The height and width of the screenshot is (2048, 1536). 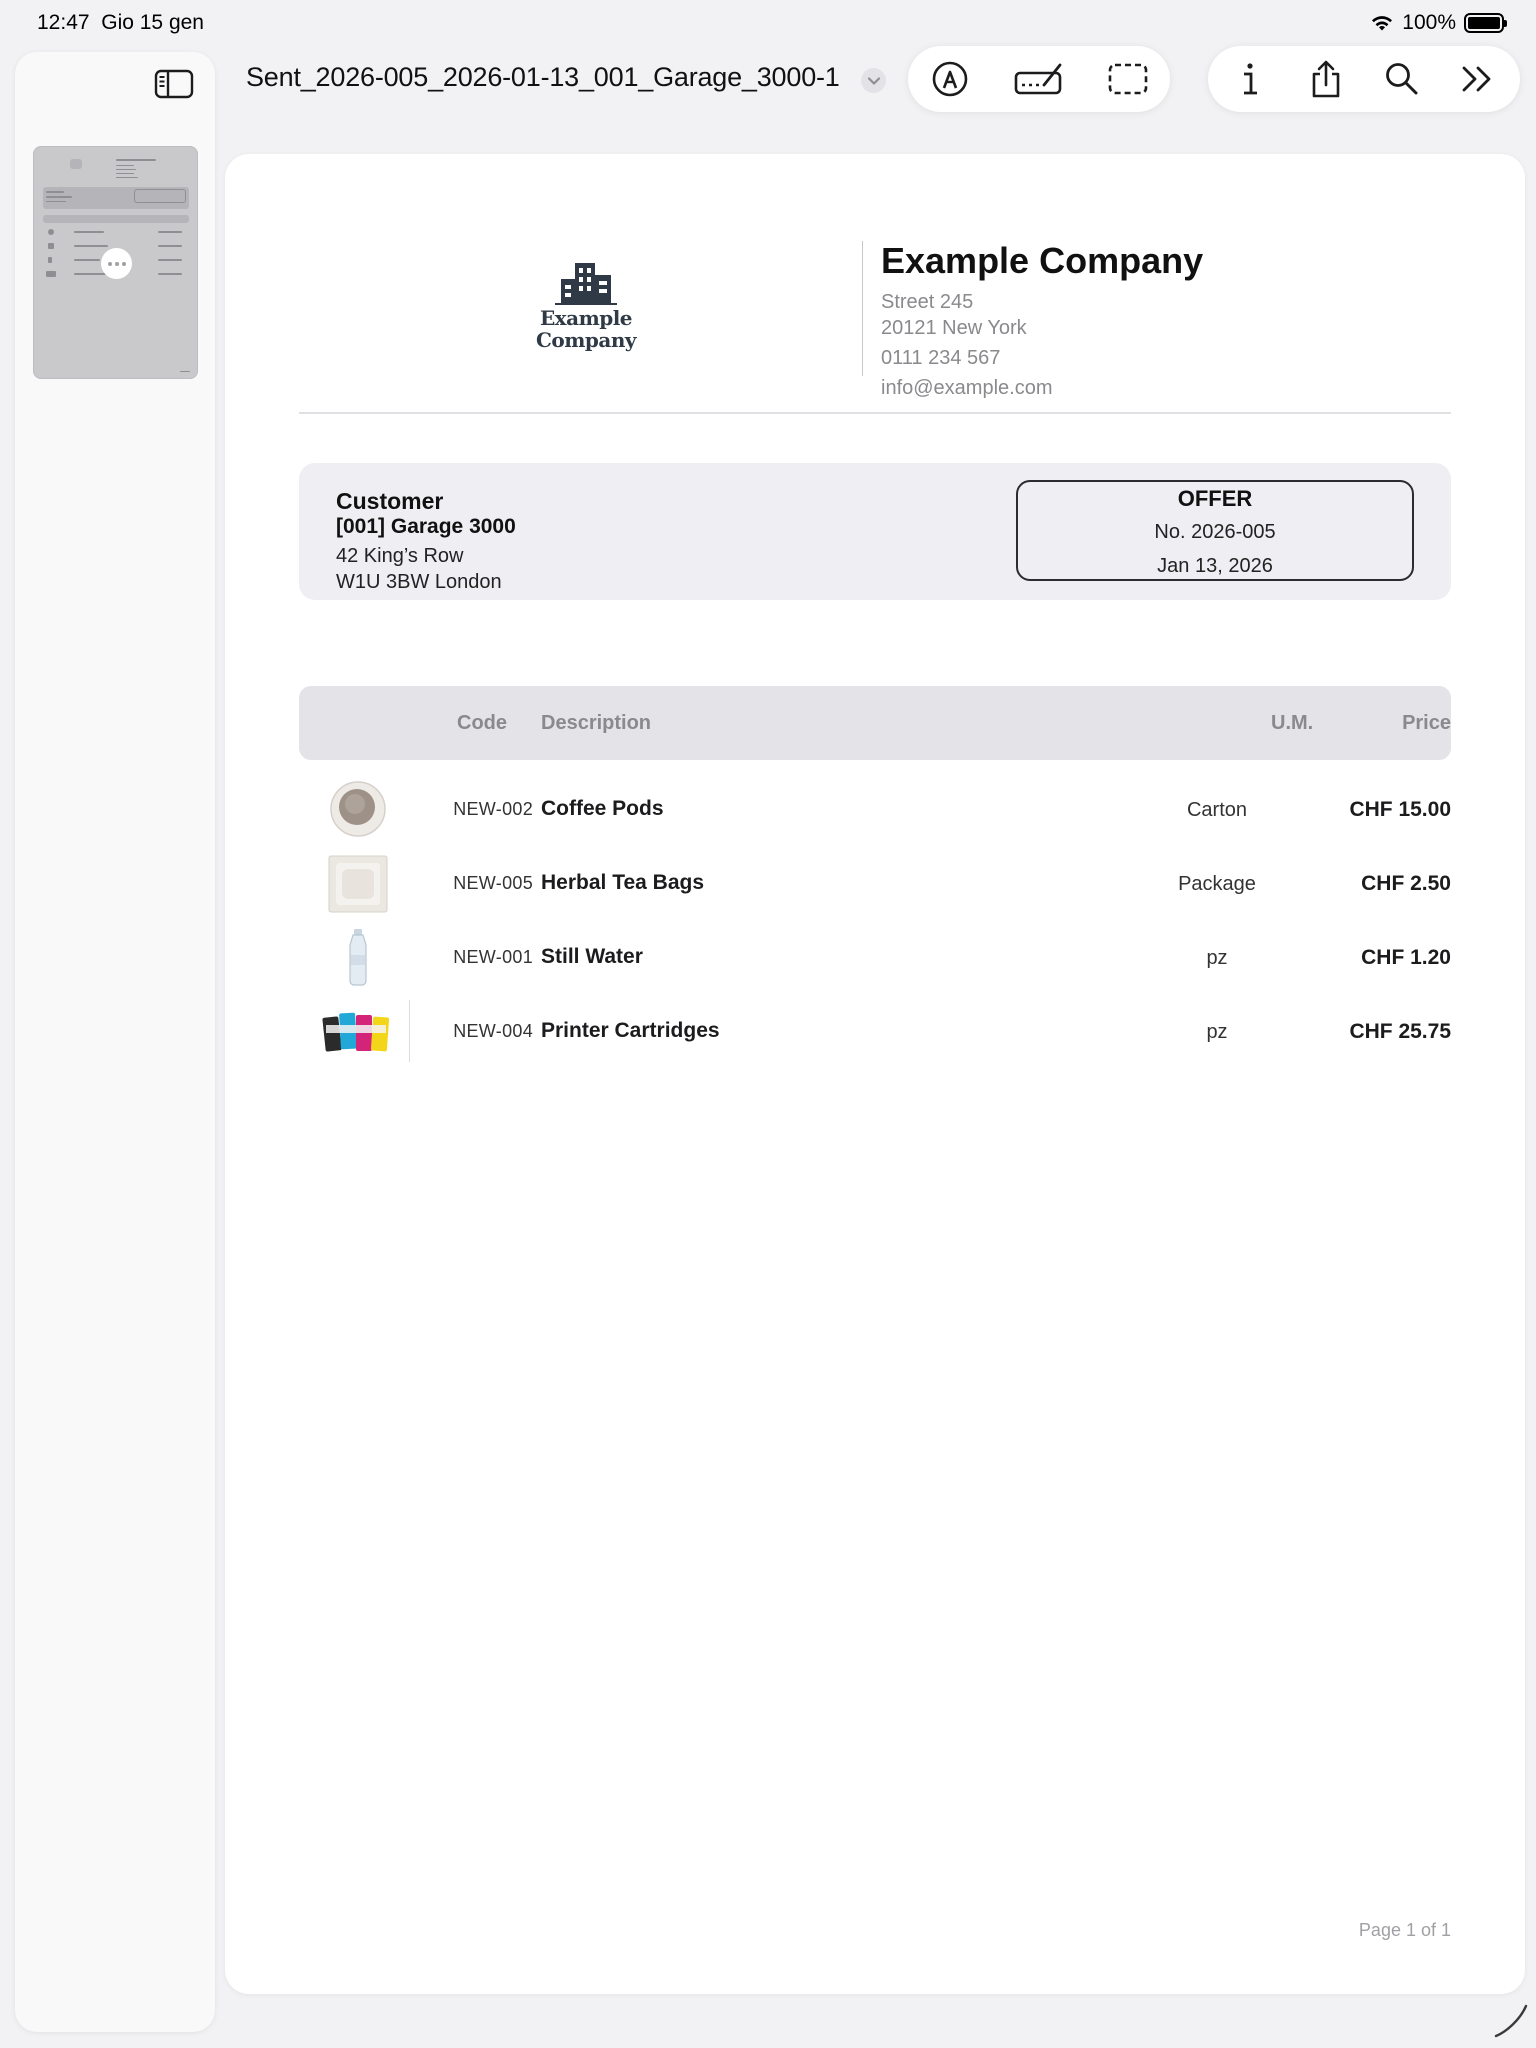 I want to click on column-price: Price, so click(x=1426, y=723).